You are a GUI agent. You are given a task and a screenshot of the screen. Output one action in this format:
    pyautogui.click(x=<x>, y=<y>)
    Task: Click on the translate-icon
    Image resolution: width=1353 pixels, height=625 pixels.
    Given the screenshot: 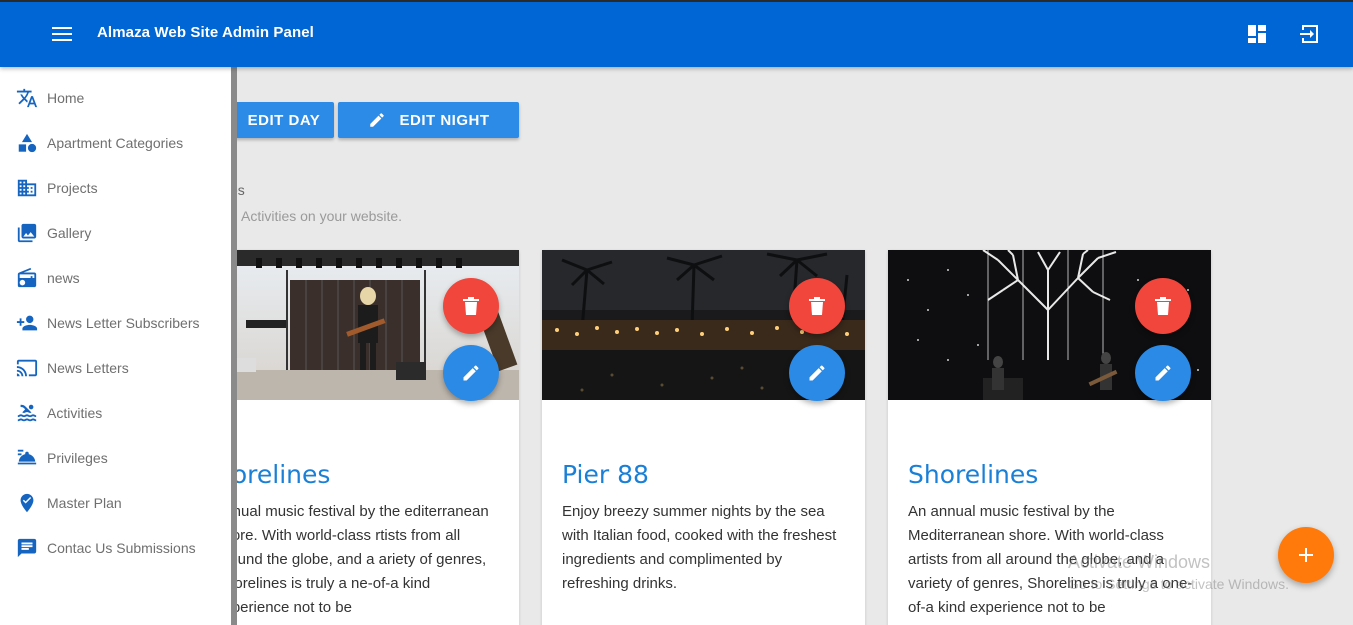 What is the action you would take?
    pyautogui.click(x=27, y=98)
    